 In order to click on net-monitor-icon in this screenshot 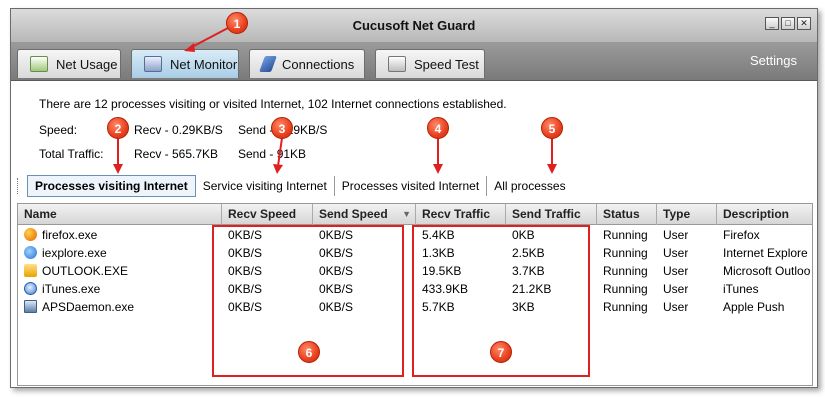, I will do `click(153, 64)`.